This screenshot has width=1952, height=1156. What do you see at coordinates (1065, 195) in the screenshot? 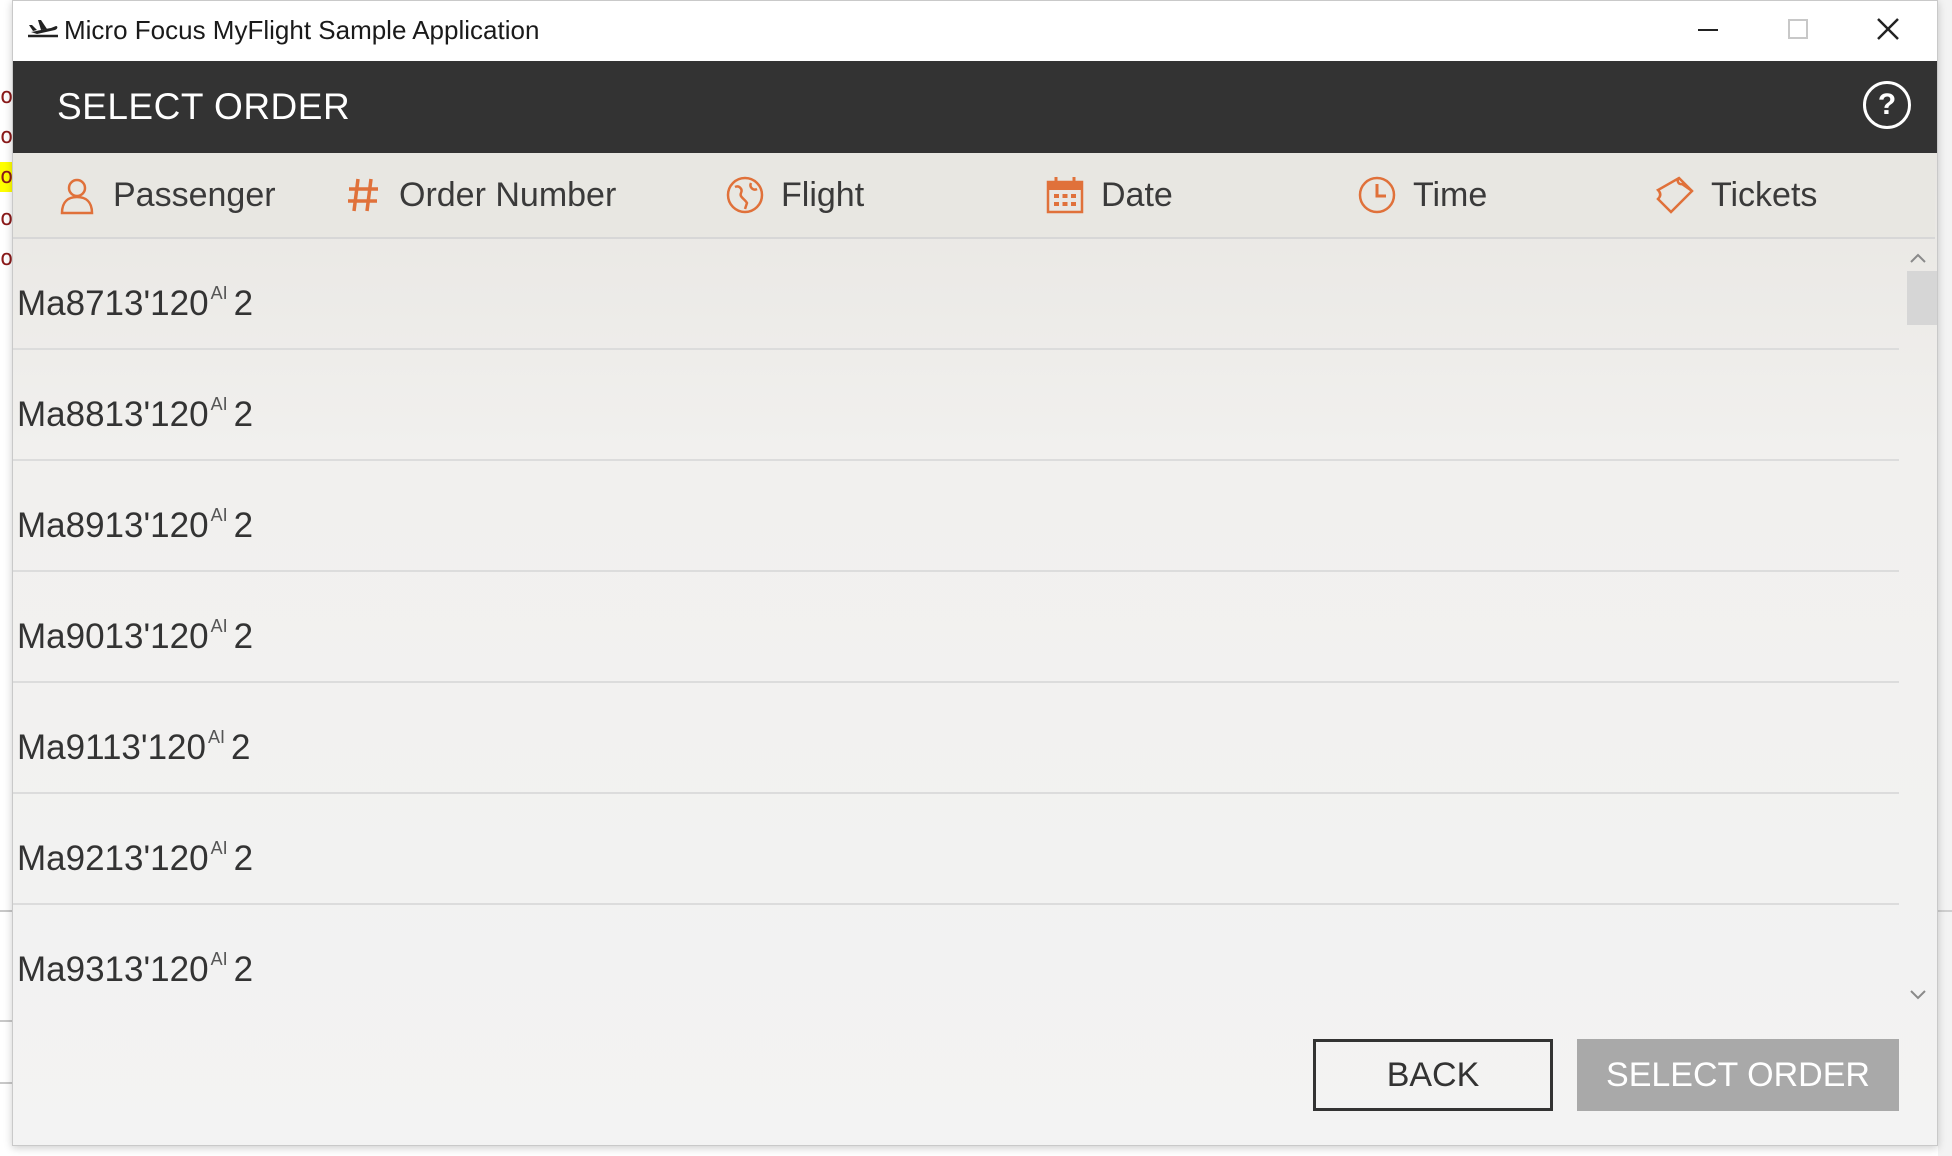
I see `calendar-icon` at bounding box center [1065, 195].